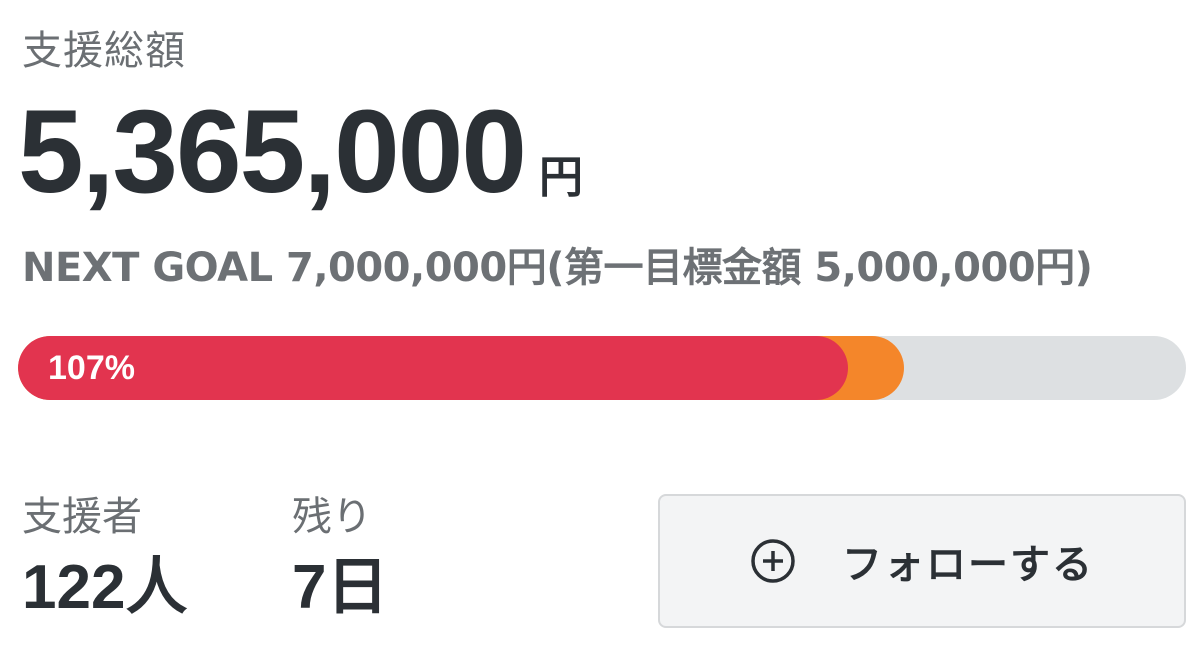  I want to click on follow-button: フォローする, so click(922, 561).